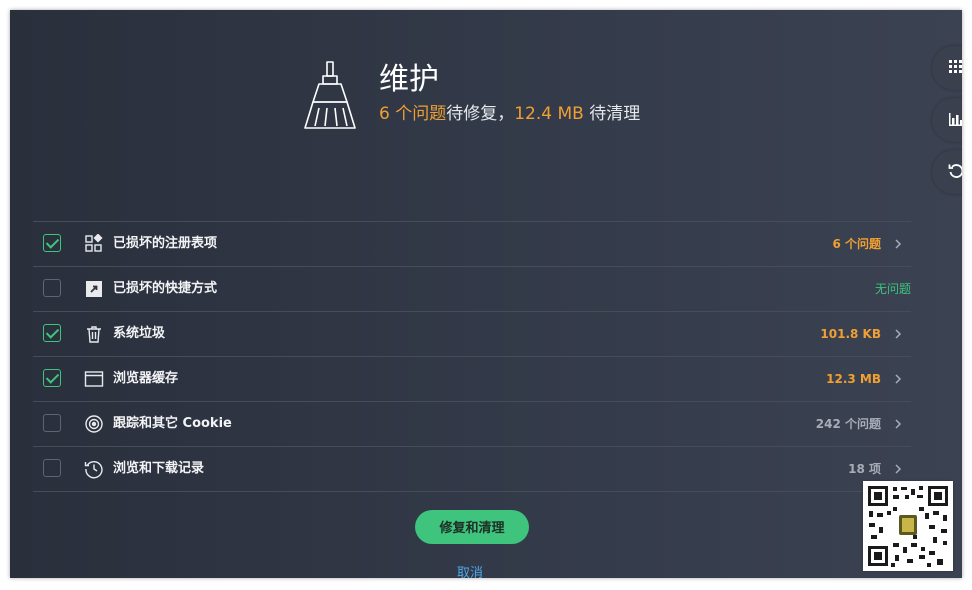 This screenshot has width=972, height=590. I want to click on page-title: 维护, so click(409, 79).